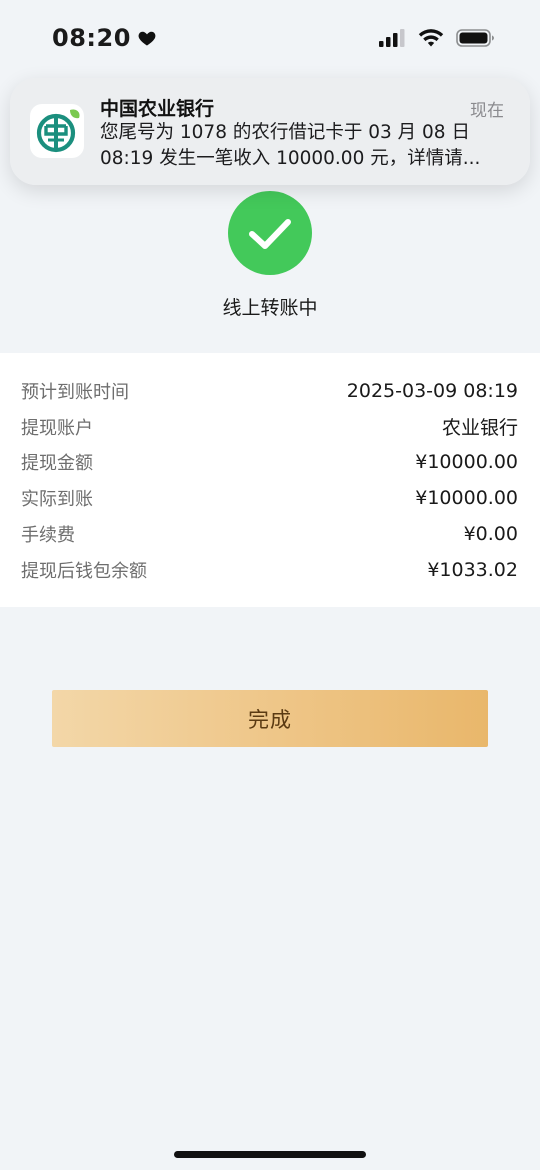 This screenshot has height=1170, width=540. I want to click on success-icon-circle, so click(270, 233).